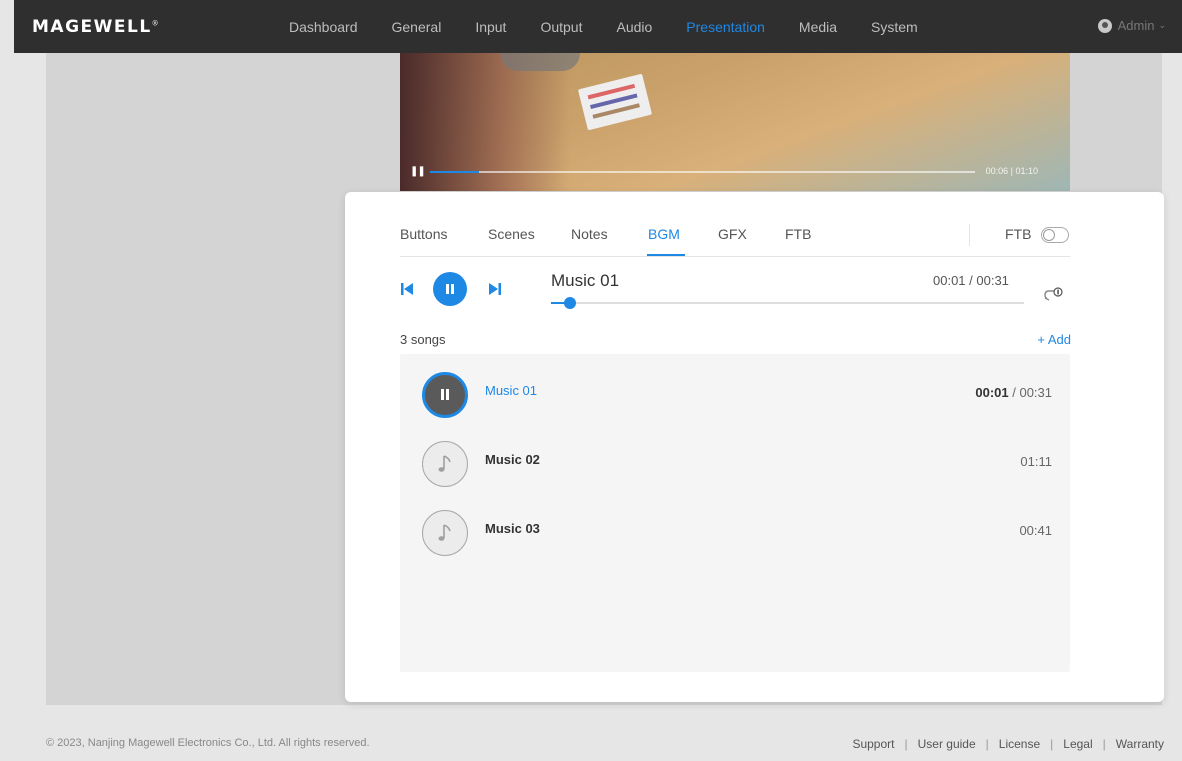 The image size is (1182, 761). What do you see at coordinates (455, 172) in the screenshot?
I see `video-seek-fill` at bounding box center [455, 172].